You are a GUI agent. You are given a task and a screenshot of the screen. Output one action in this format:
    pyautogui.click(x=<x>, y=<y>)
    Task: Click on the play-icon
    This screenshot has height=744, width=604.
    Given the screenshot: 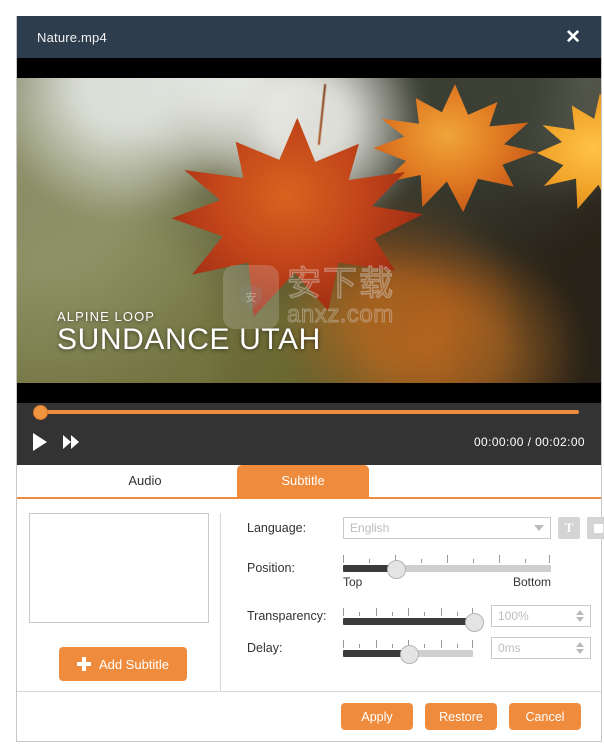 What is the action you would take?
    pyautogui.click(x=40, y=442)
    